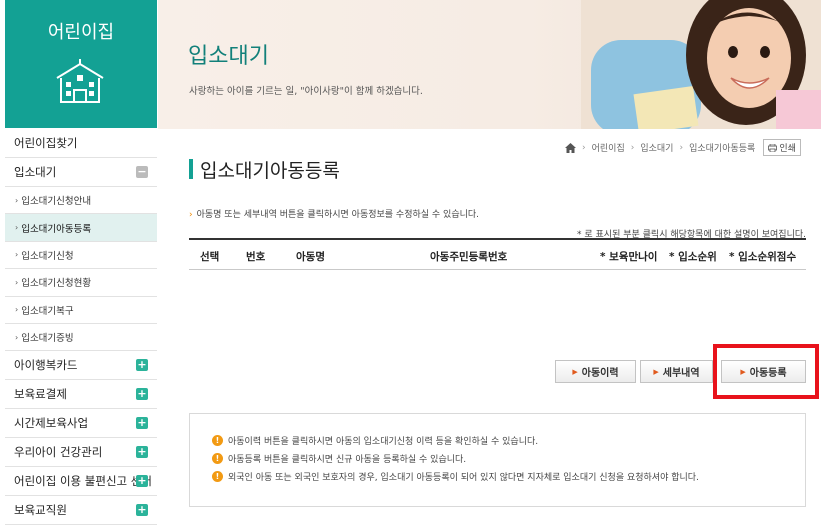  Describe the element at coordinates (608, 147) in the screenshot. I see `breadcrumb-item: 어린이집` at that location.